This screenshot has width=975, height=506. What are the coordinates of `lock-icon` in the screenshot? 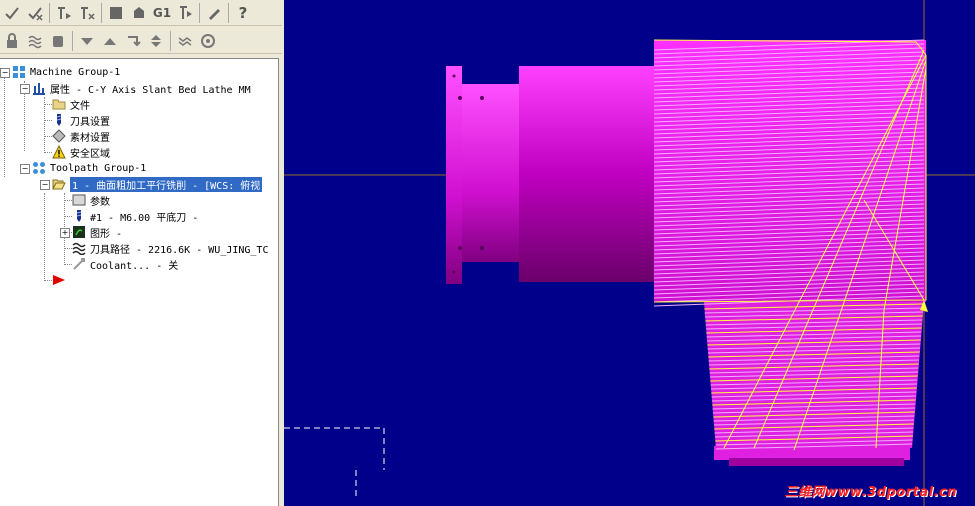 It's located at (12, 41).